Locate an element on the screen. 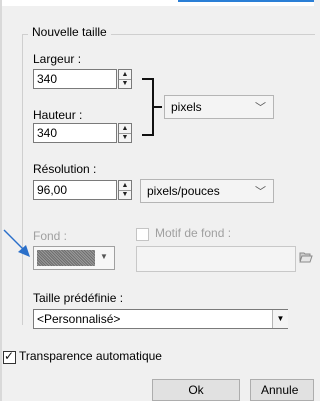 The width and height of the screenshot is (320, 401). top-accent-line is located at coordinates (246, 1).